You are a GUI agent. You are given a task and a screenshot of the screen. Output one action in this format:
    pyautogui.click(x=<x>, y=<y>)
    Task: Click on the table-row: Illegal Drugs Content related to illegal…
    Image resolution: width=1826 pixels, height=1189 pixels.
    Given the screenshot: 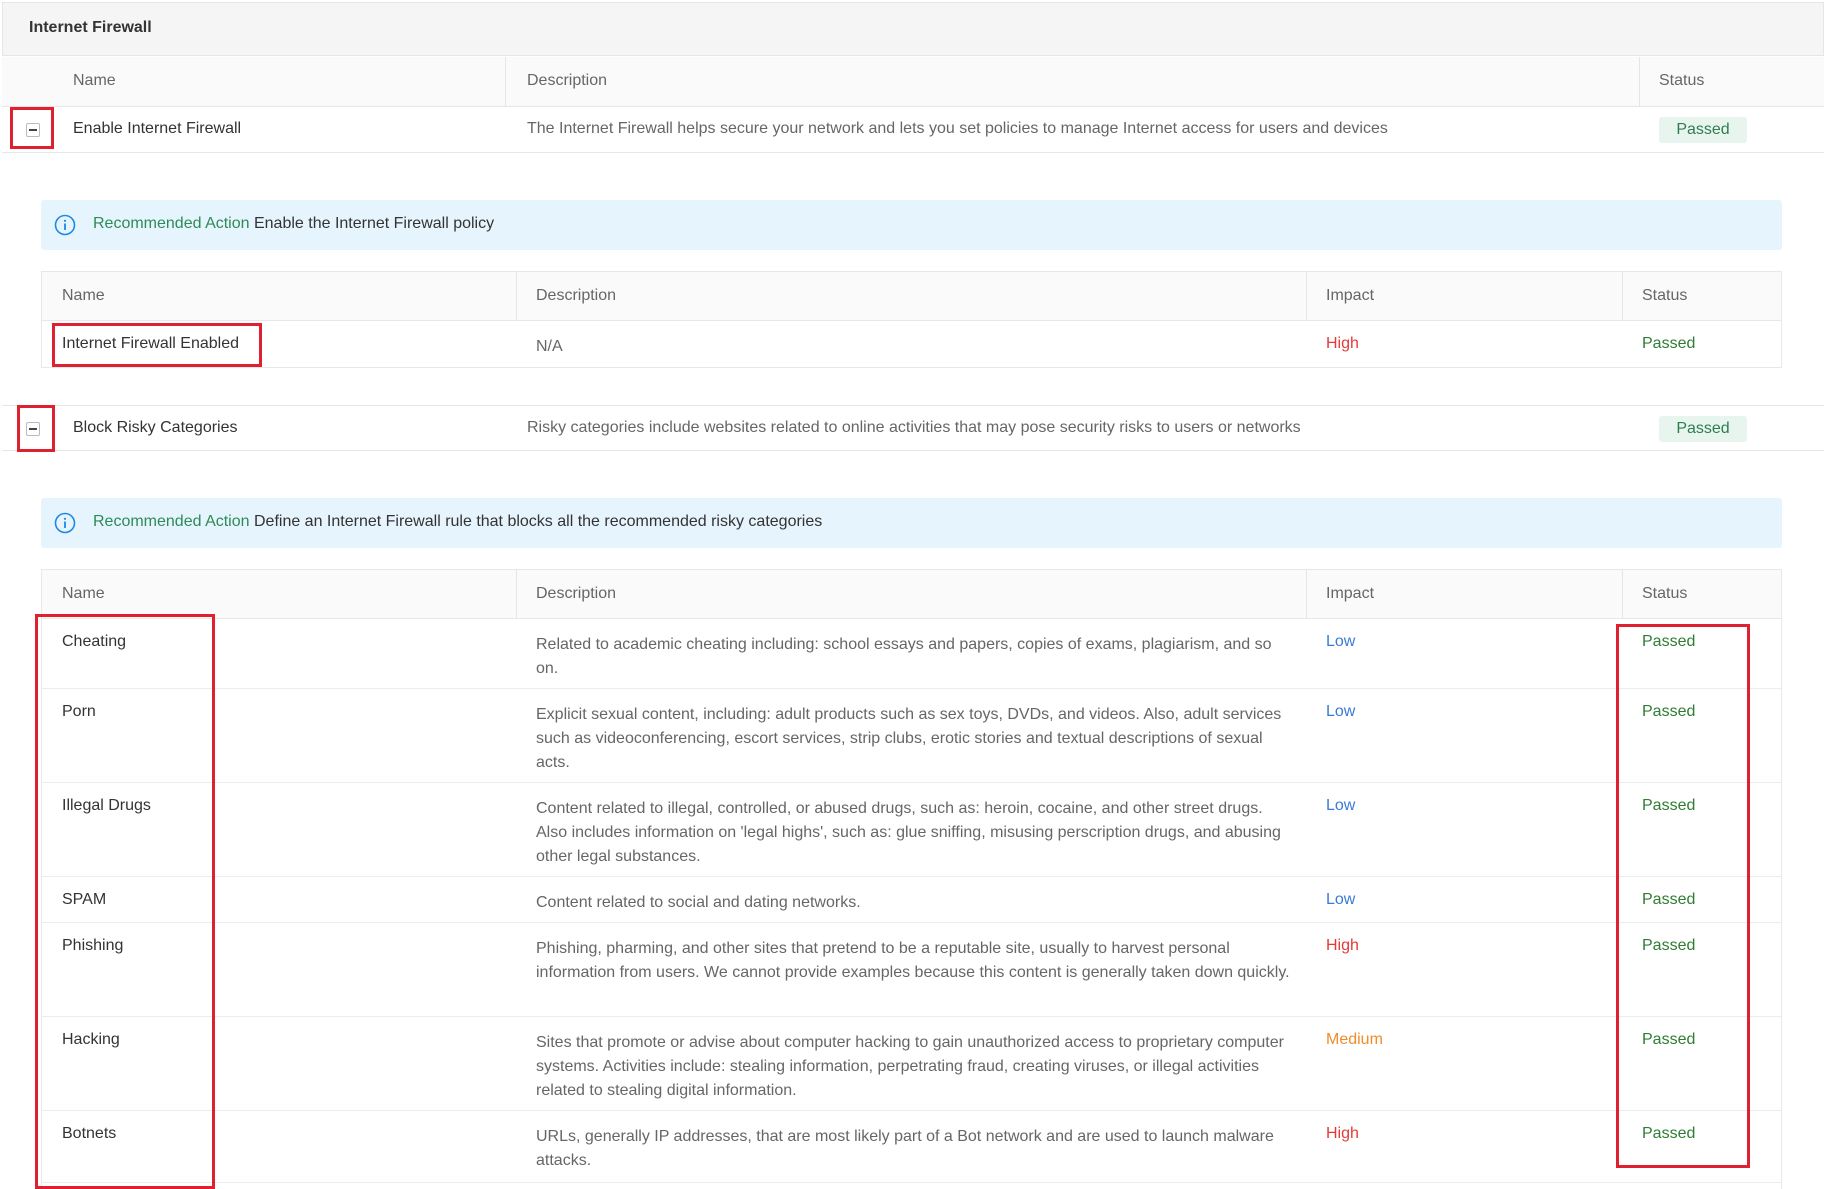 What is the action you would take?
    pyautogui.click(x=911, y=830)
    